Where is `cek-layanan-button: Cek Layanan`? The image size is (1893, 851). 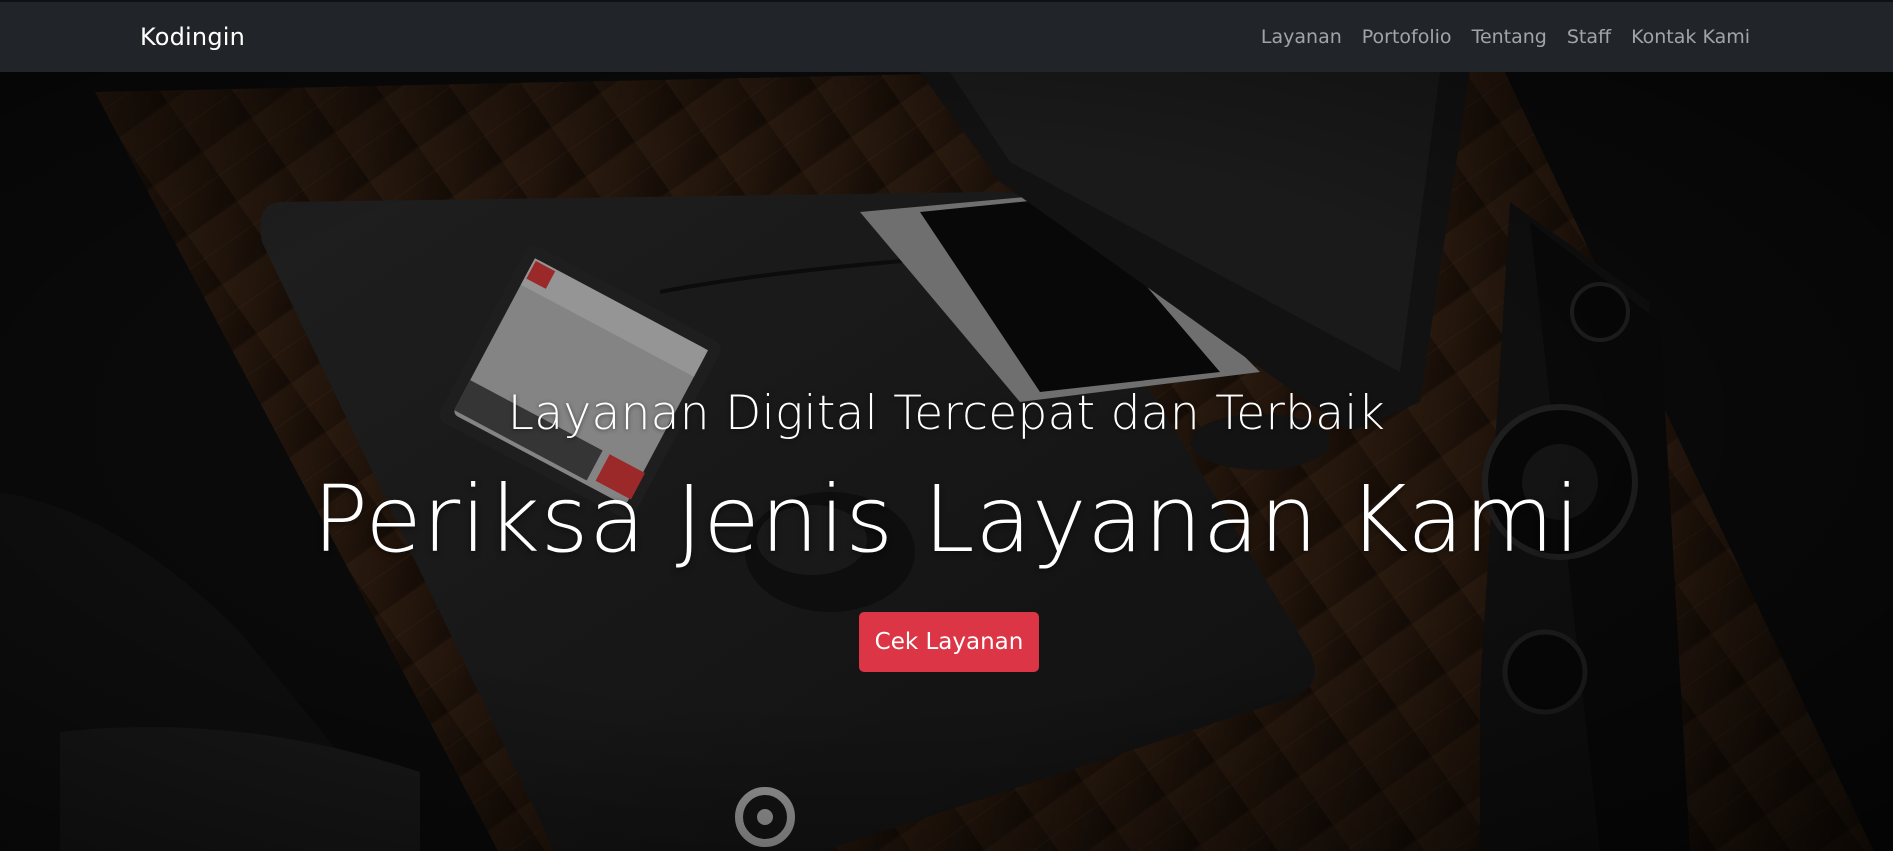
cek-layanan-button: Cek Layanan is located at coordinates (949, 642).